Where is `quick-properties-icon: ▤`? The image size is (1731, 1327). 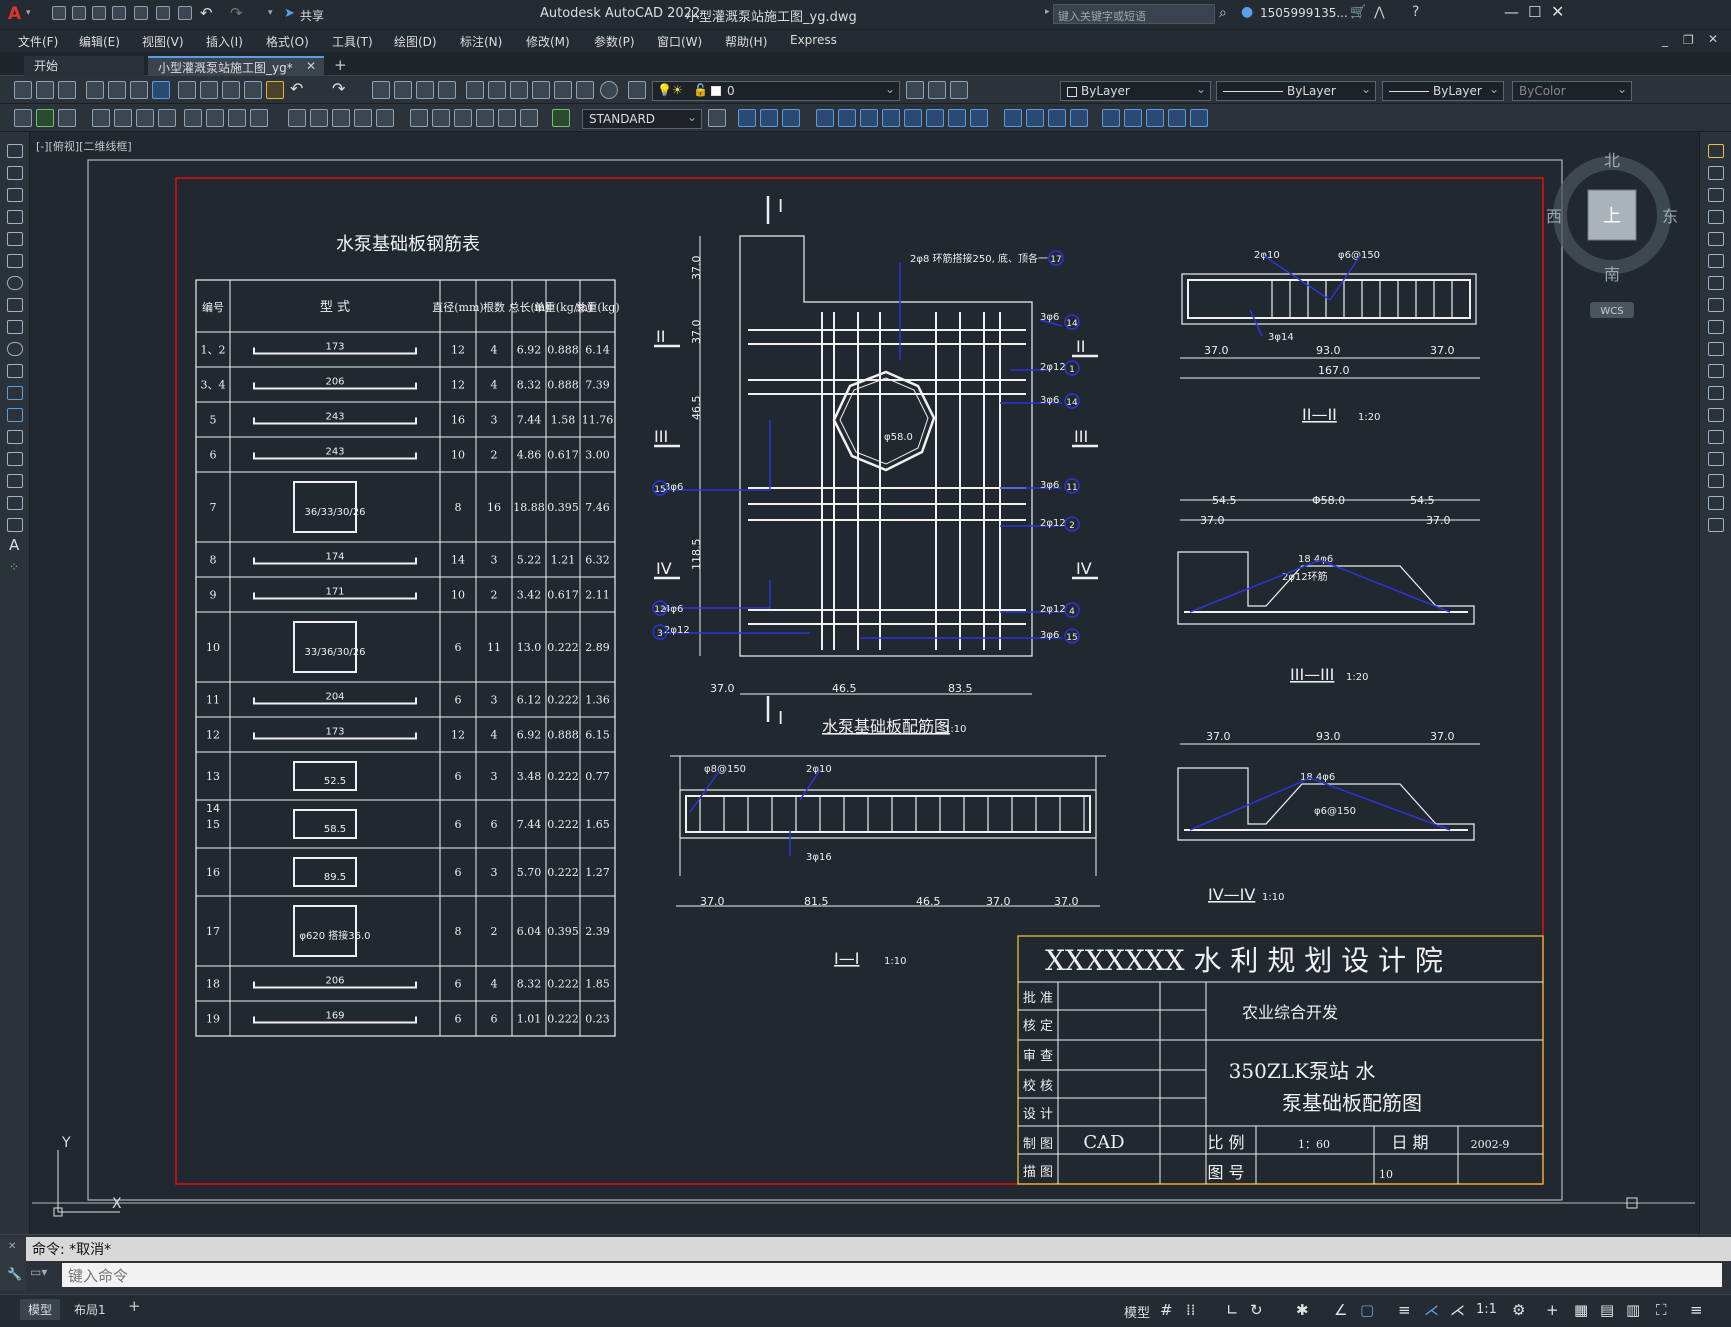
quick-properties-icon: ▤ is located at coordinates (1607, 1310).